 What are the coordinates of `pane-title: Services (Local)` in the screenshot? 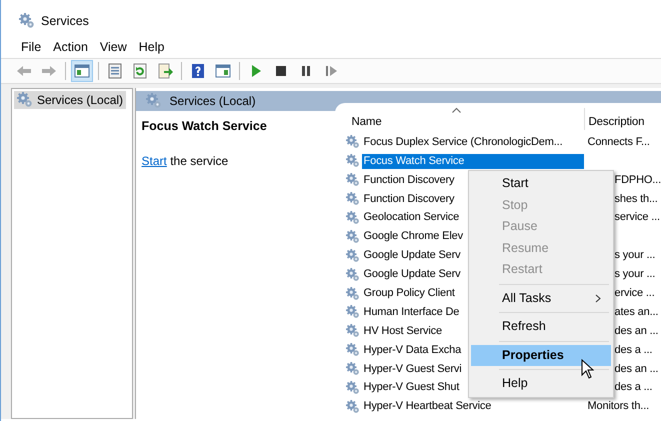 It's located at (213, 101).